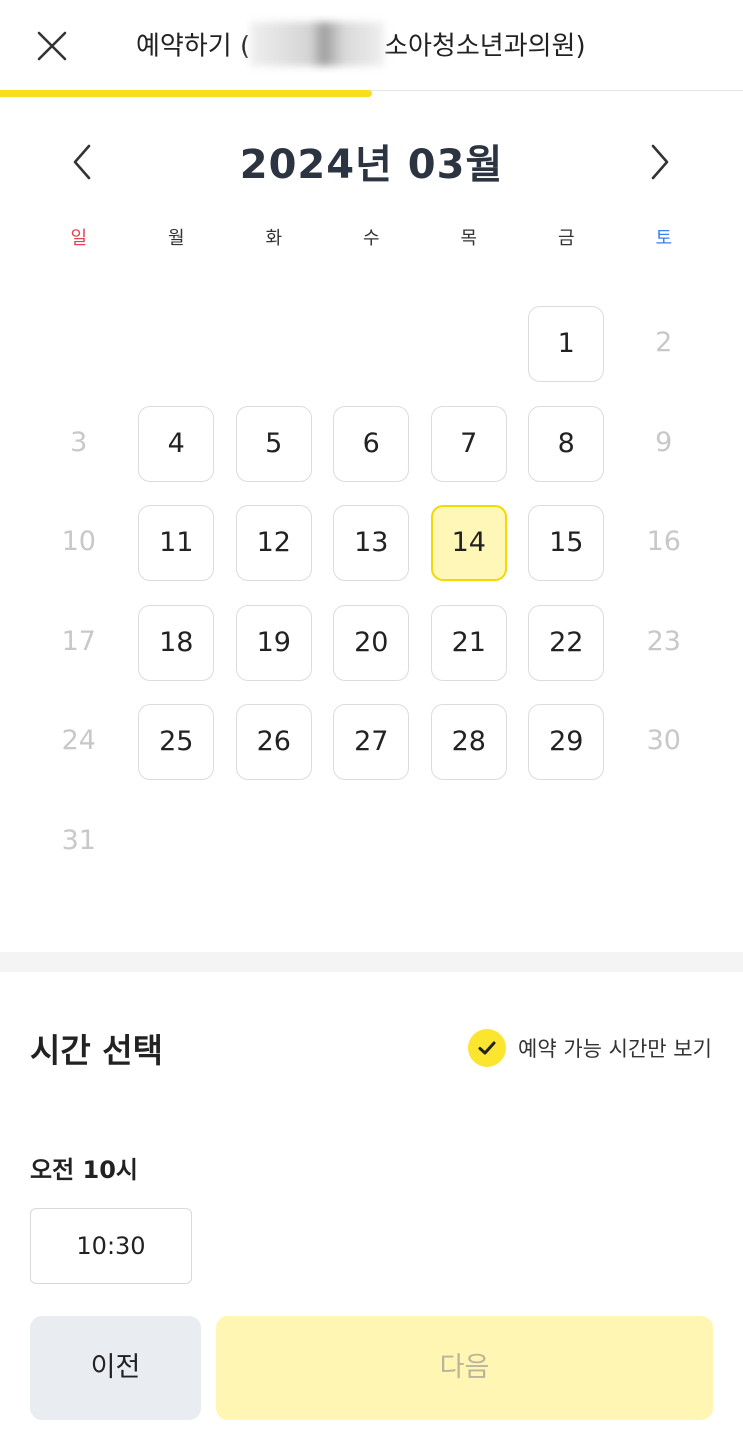 This screenshot has height=1440, width=743. I want to click on time-slot: 10:30, so click(111, 1246).